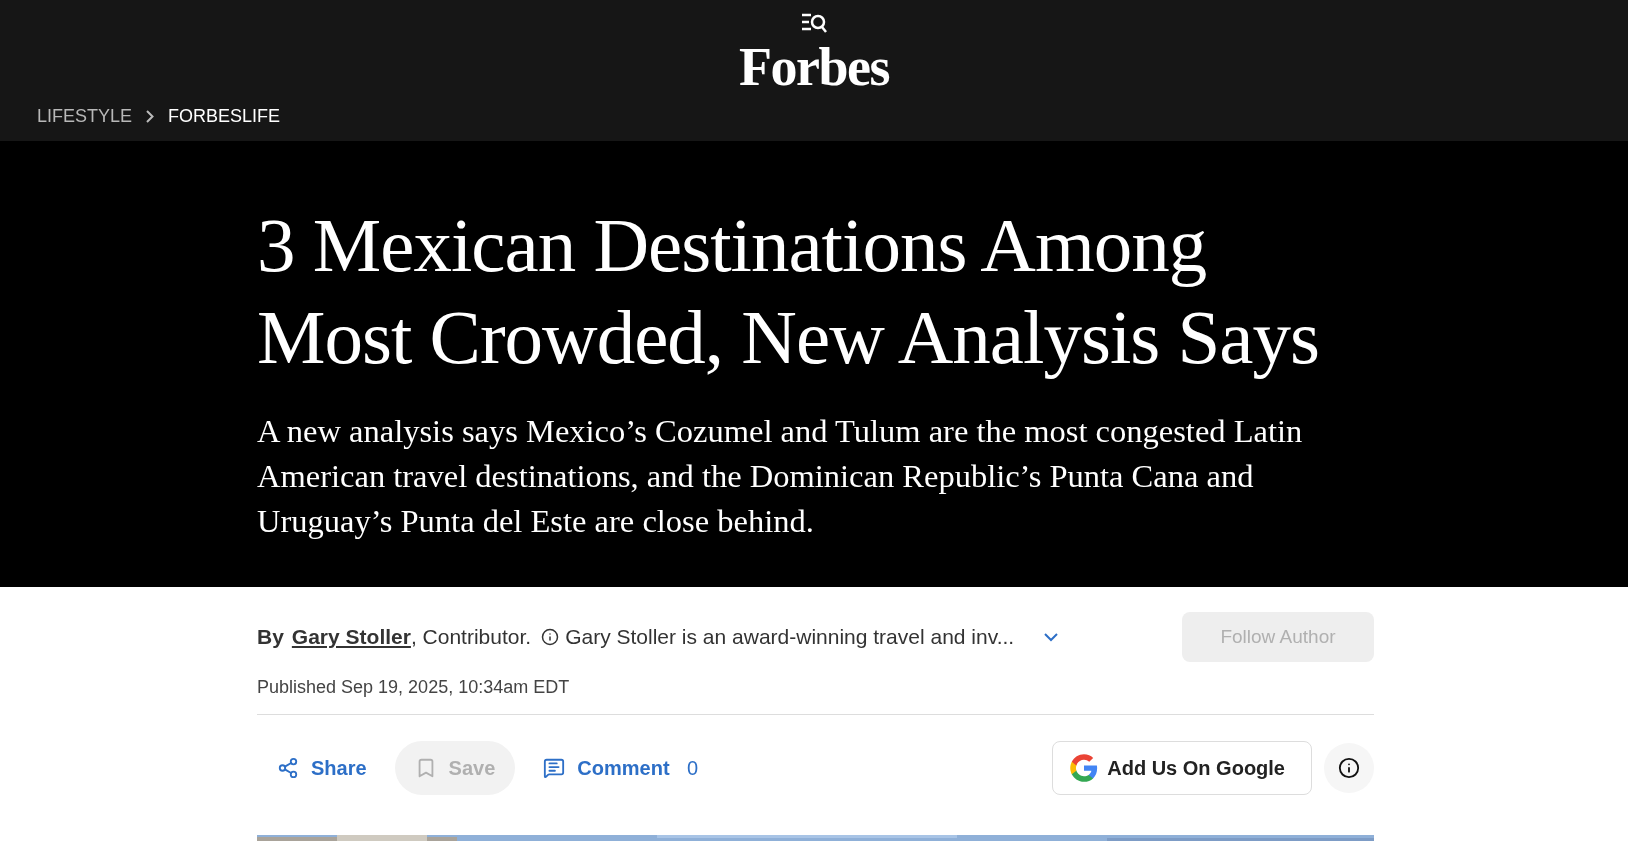 This screenshot has width=1628, height=852. What do you see at coordinates (224, 116) in the screenshot?
I see `breadcrumb-link: FORBESLIFE` at bounding box center [224, 116].